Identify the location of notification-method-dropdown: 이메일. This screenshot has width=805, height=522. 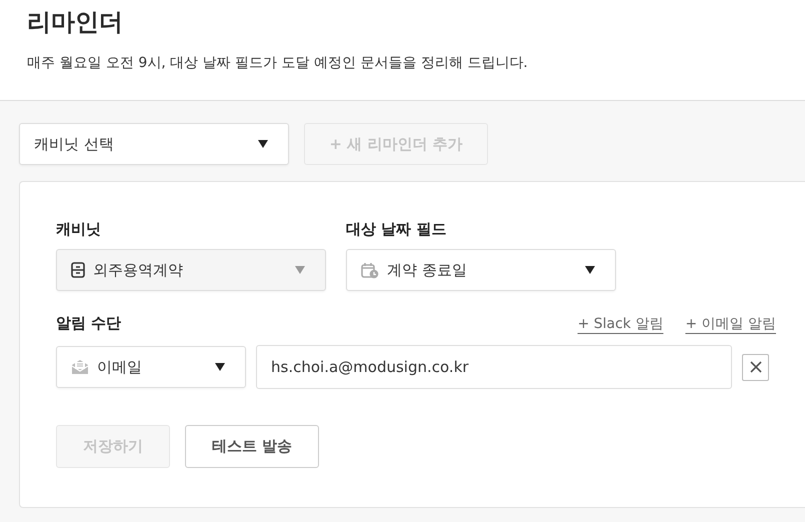
(151, 367).